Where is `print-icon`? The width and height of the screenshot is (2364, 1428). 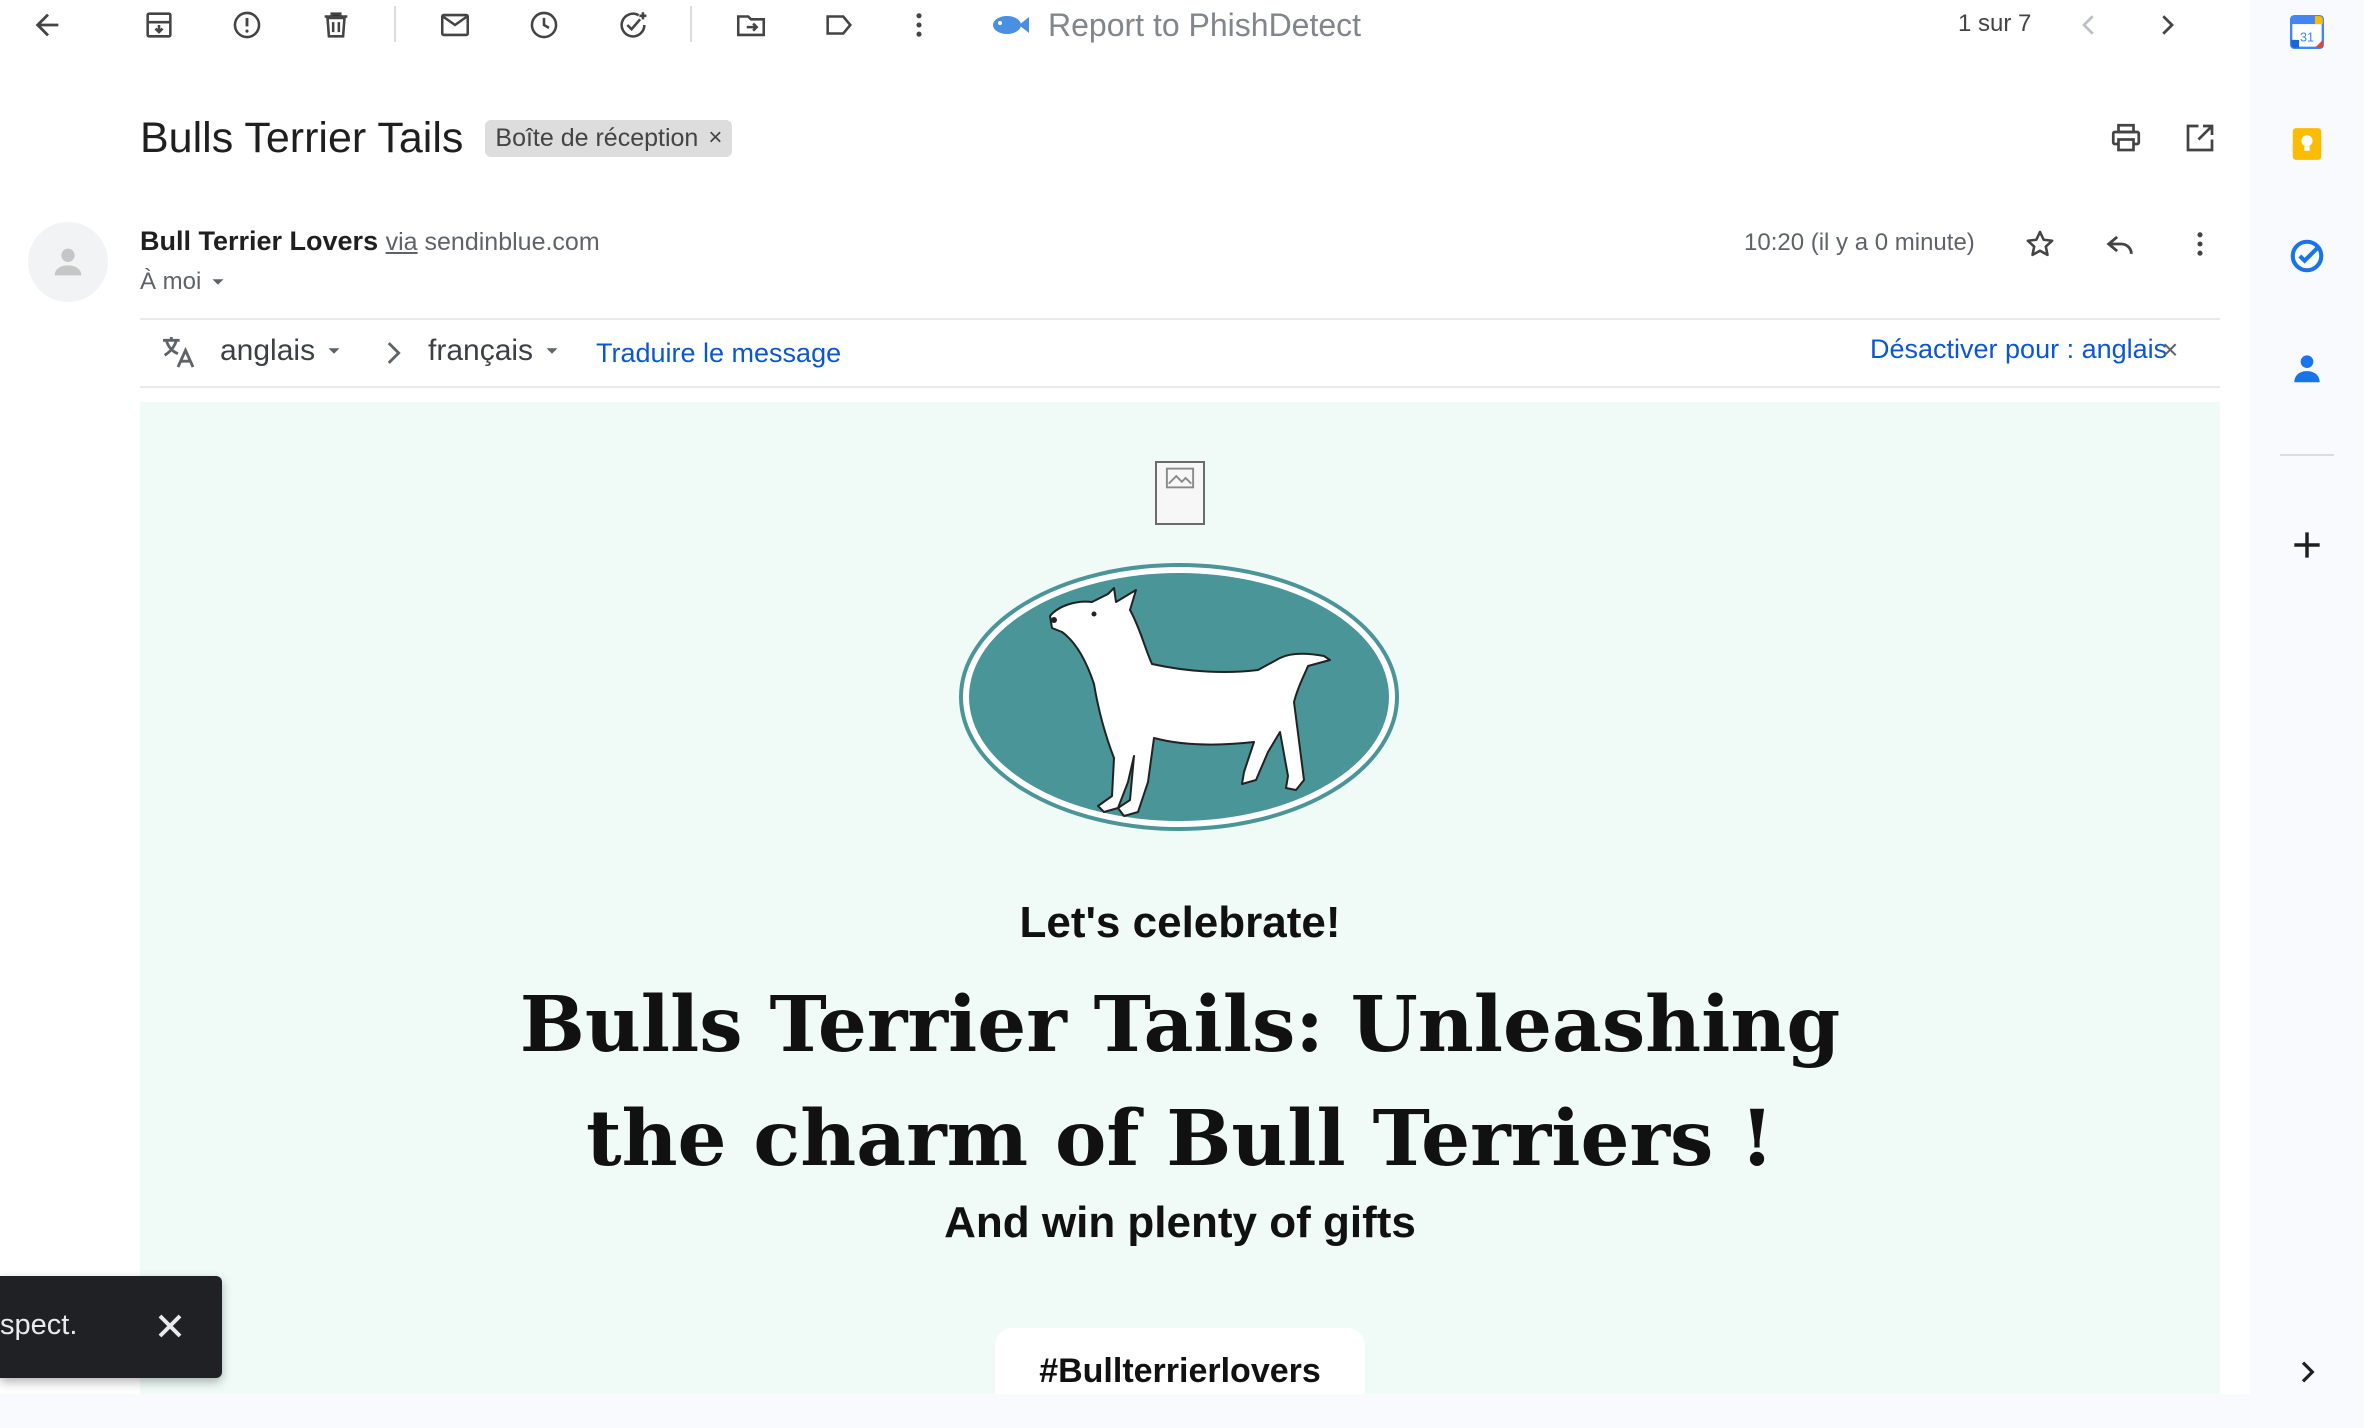
print-icon is located at coordinates (2126, 137).